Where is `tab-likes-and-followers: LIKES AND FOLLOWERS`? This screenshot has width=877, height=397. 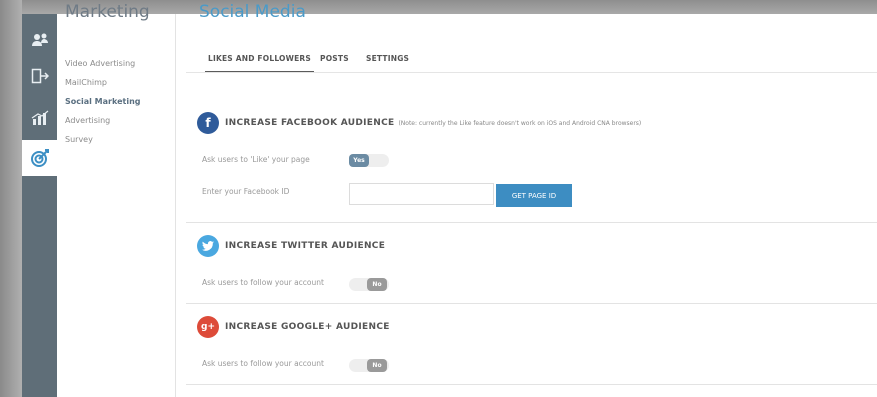 tab-likes-and-followers: LIKES AND FOLLOWERS is located at coordinates (259, 63).